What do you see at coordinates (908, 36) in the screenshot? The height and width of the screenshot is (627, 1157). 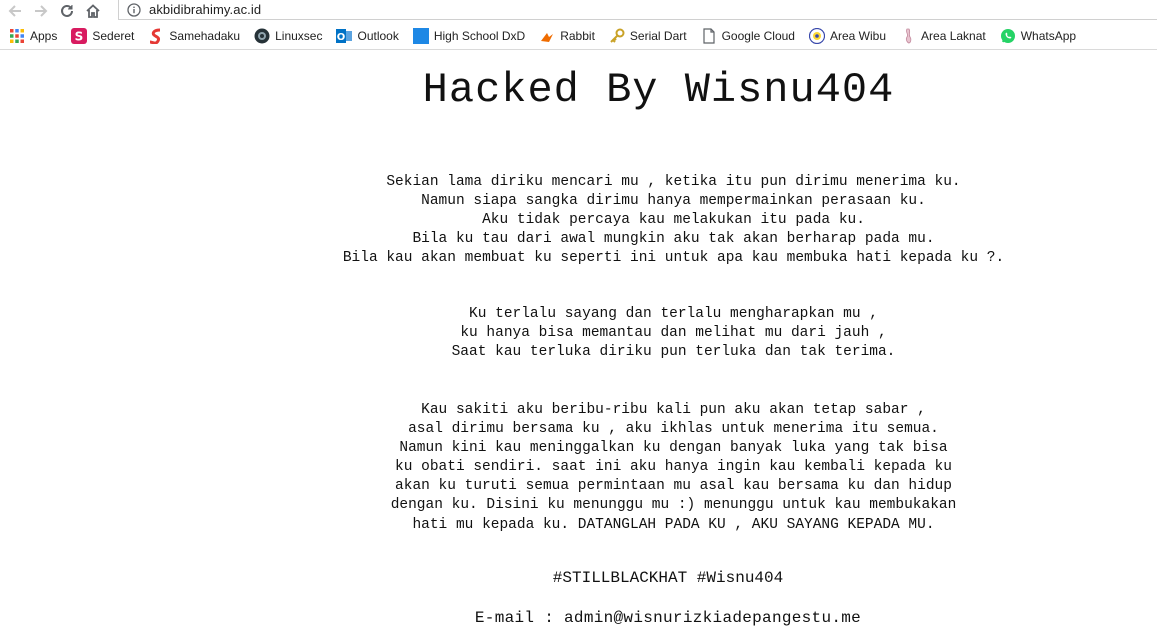 I see `laknat-icon` at bounding box center [908, 36].